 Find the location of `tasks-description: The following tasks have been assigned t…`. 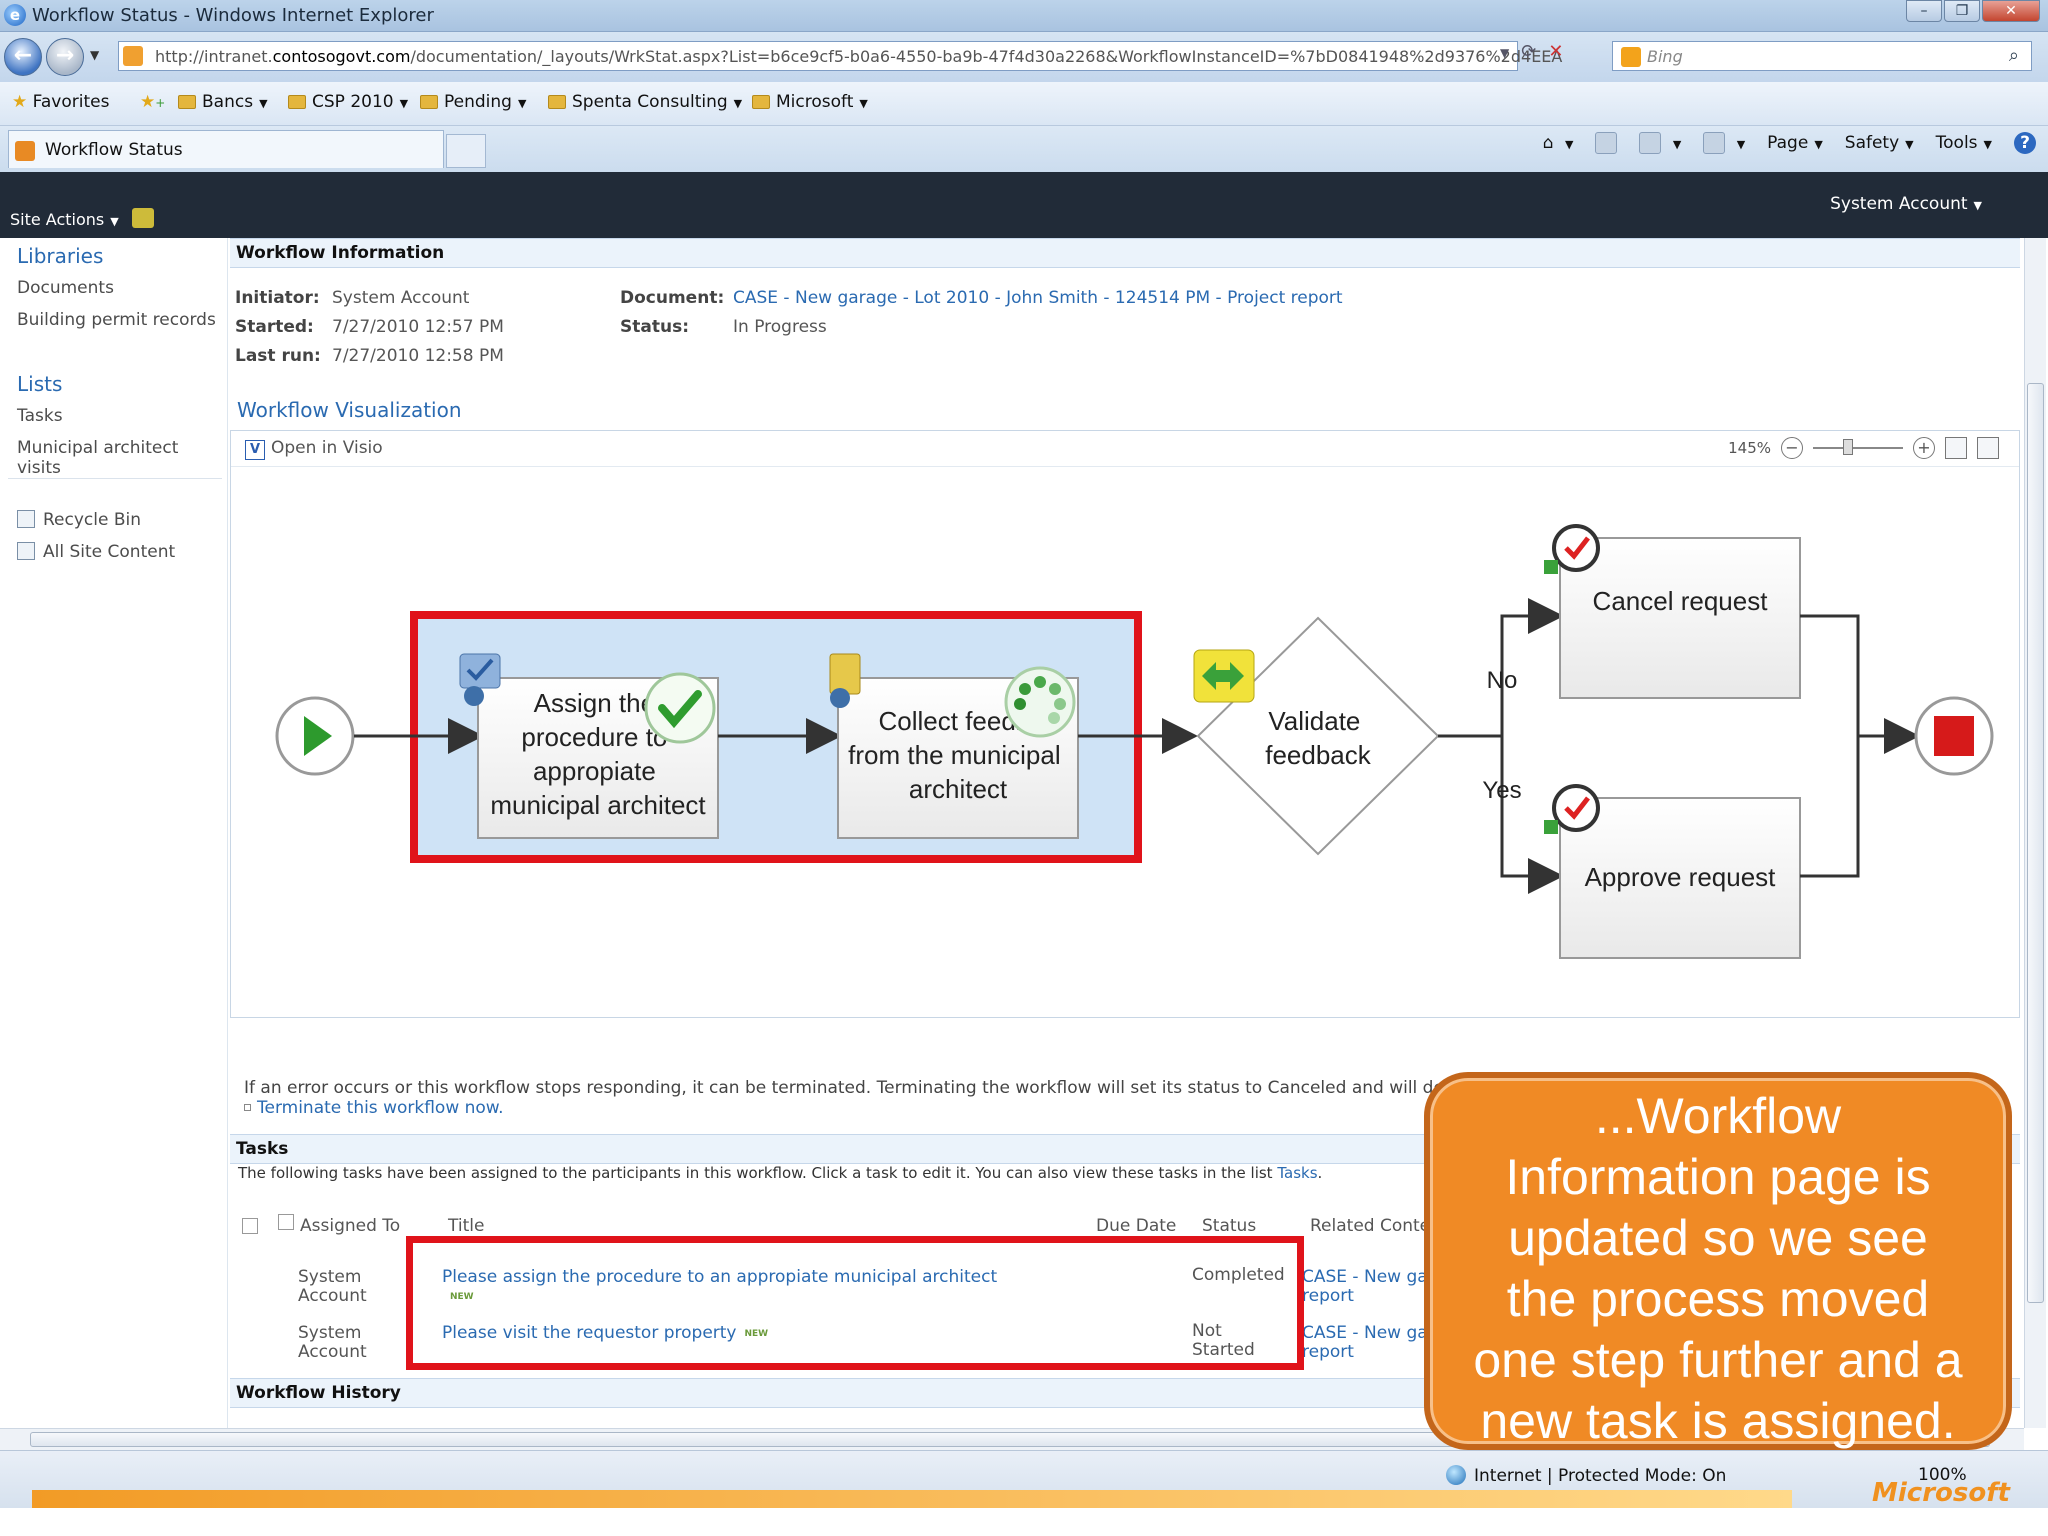

tasks-description: The following tasks have been assigned t… is located at coordinates (780, 1173).